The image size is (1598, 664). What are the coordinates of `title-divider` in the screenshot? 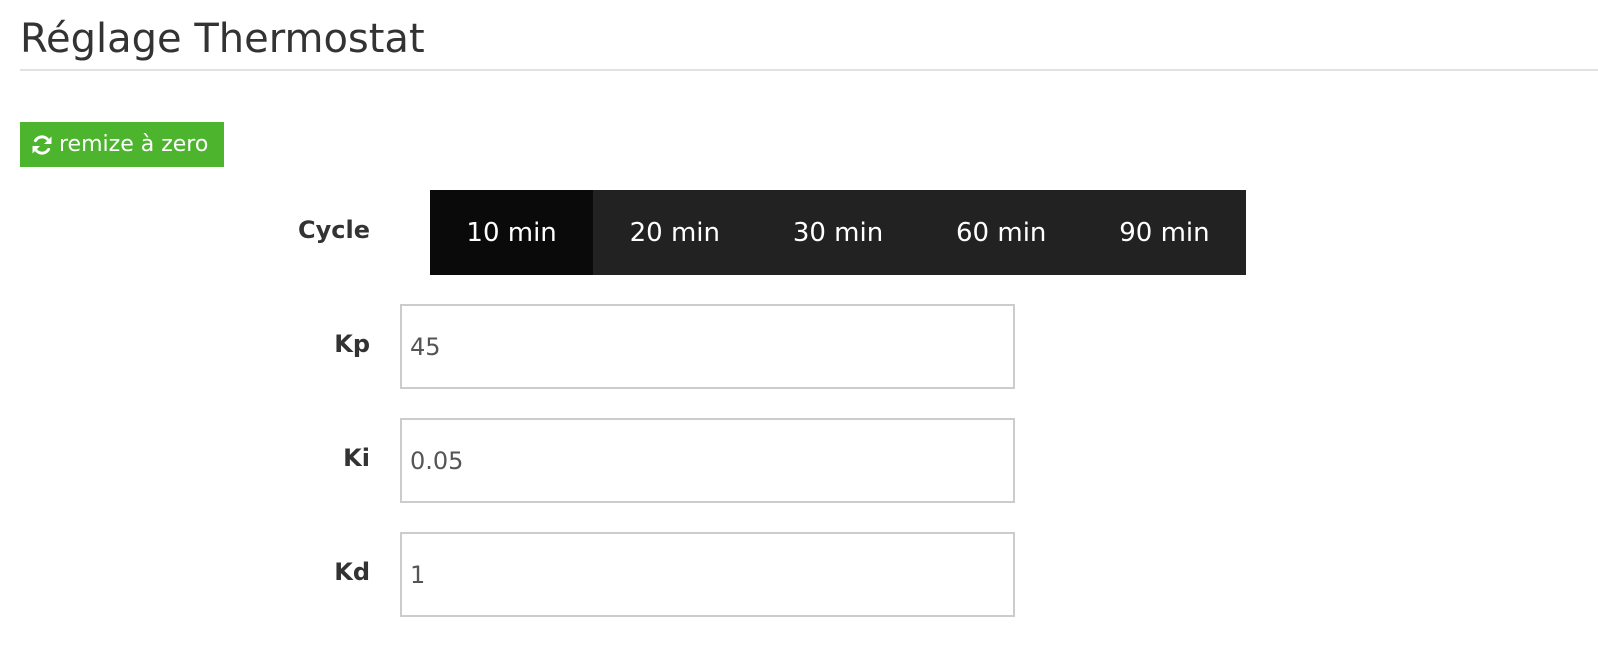 It's located at (809, 70).